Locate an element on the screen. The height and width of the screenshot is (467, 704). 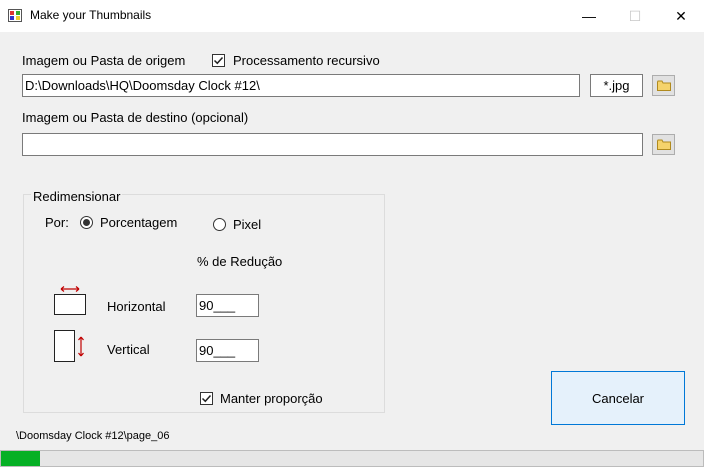
minimize-button: — is located at coordinates (589, 16).